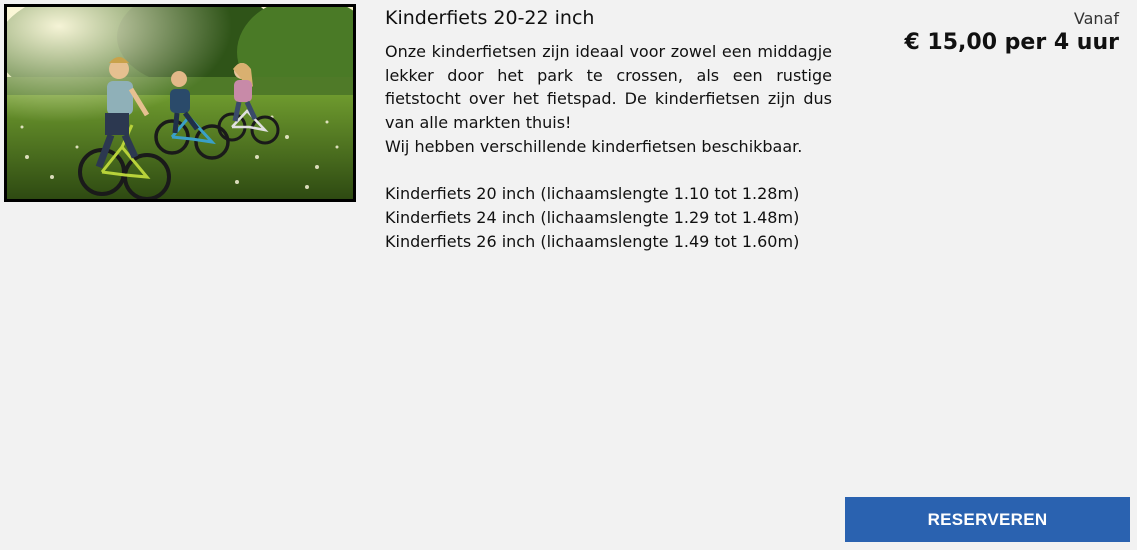 The image size is (1137, 550). I want to click on kids-cycling-photo, so click(180, 103).